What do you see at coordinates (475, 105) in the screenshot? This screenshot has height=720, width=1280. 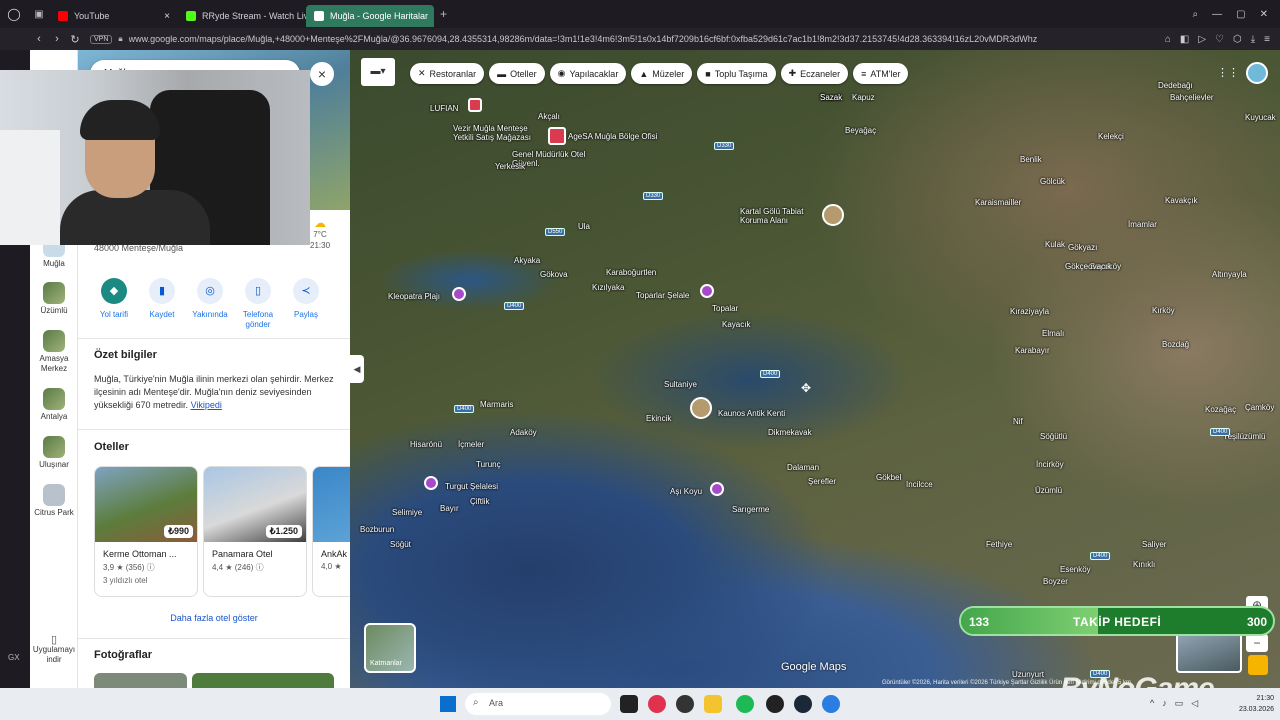 I see `place-pin-lufian` at bounding box center [475, 105].